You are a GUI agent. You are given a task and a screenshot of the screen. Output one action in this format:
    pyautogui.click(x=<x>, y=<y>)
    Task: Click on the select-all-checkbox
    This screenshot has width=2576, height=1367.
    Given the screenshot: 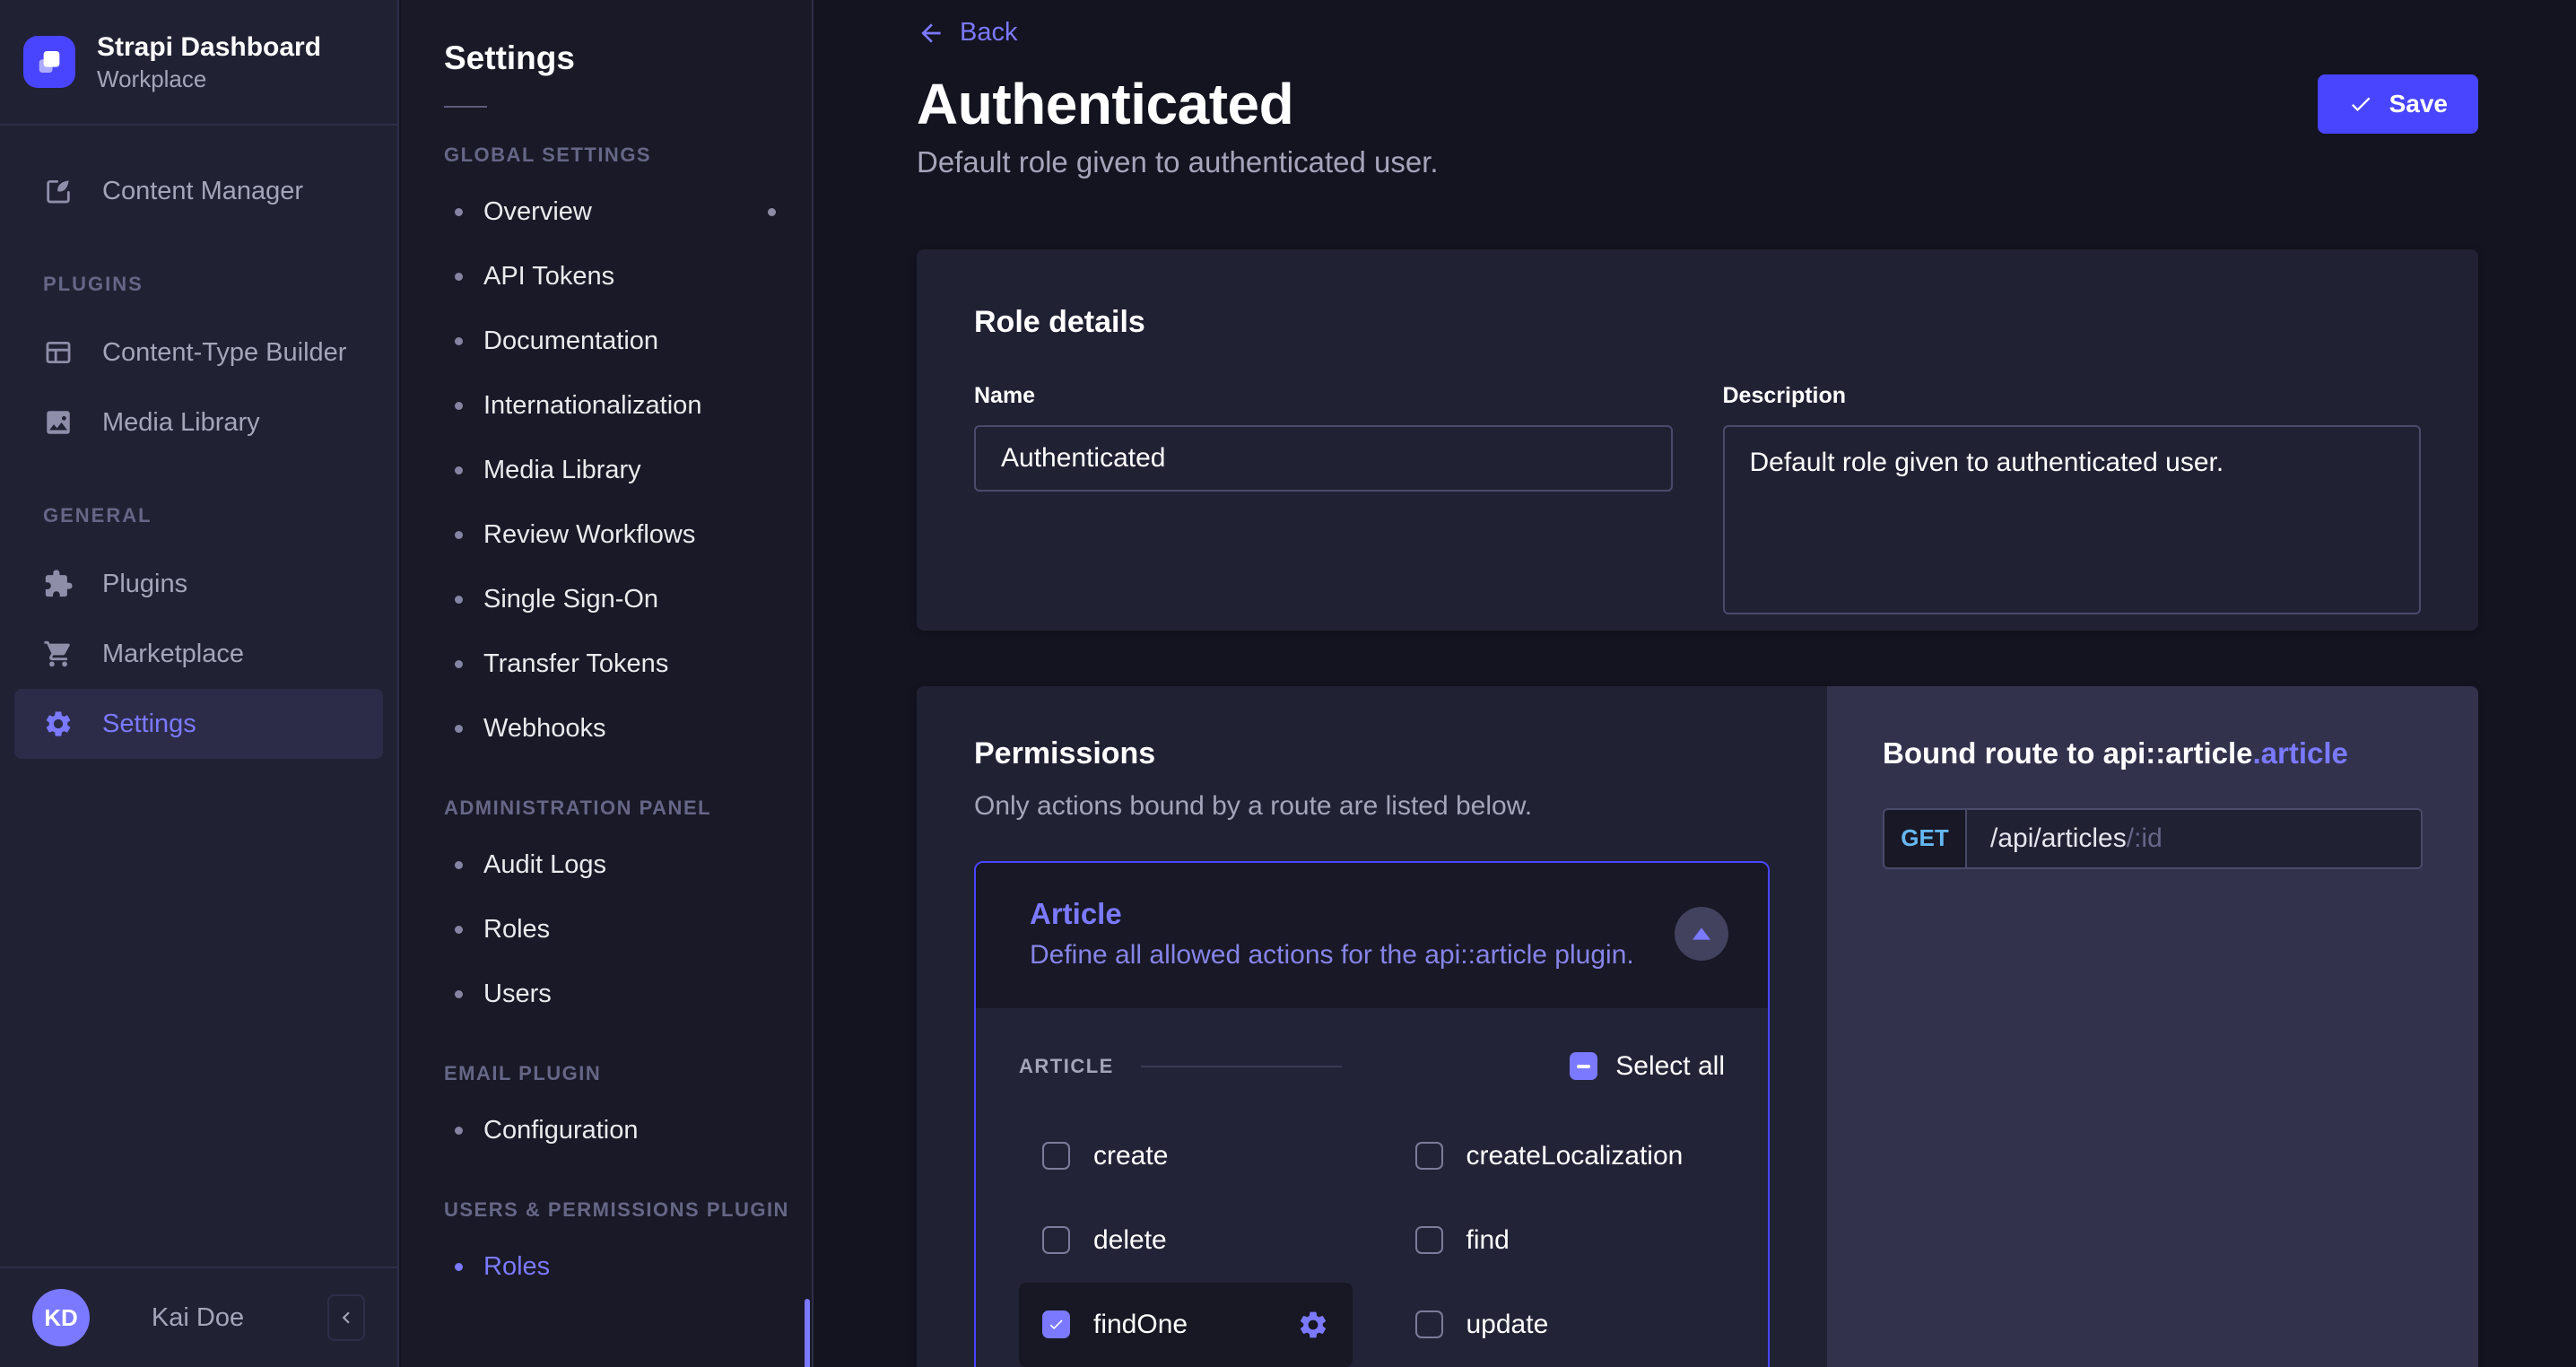 What is the action you would take?
    pyautogui.click(x=1584, y=1066)
    